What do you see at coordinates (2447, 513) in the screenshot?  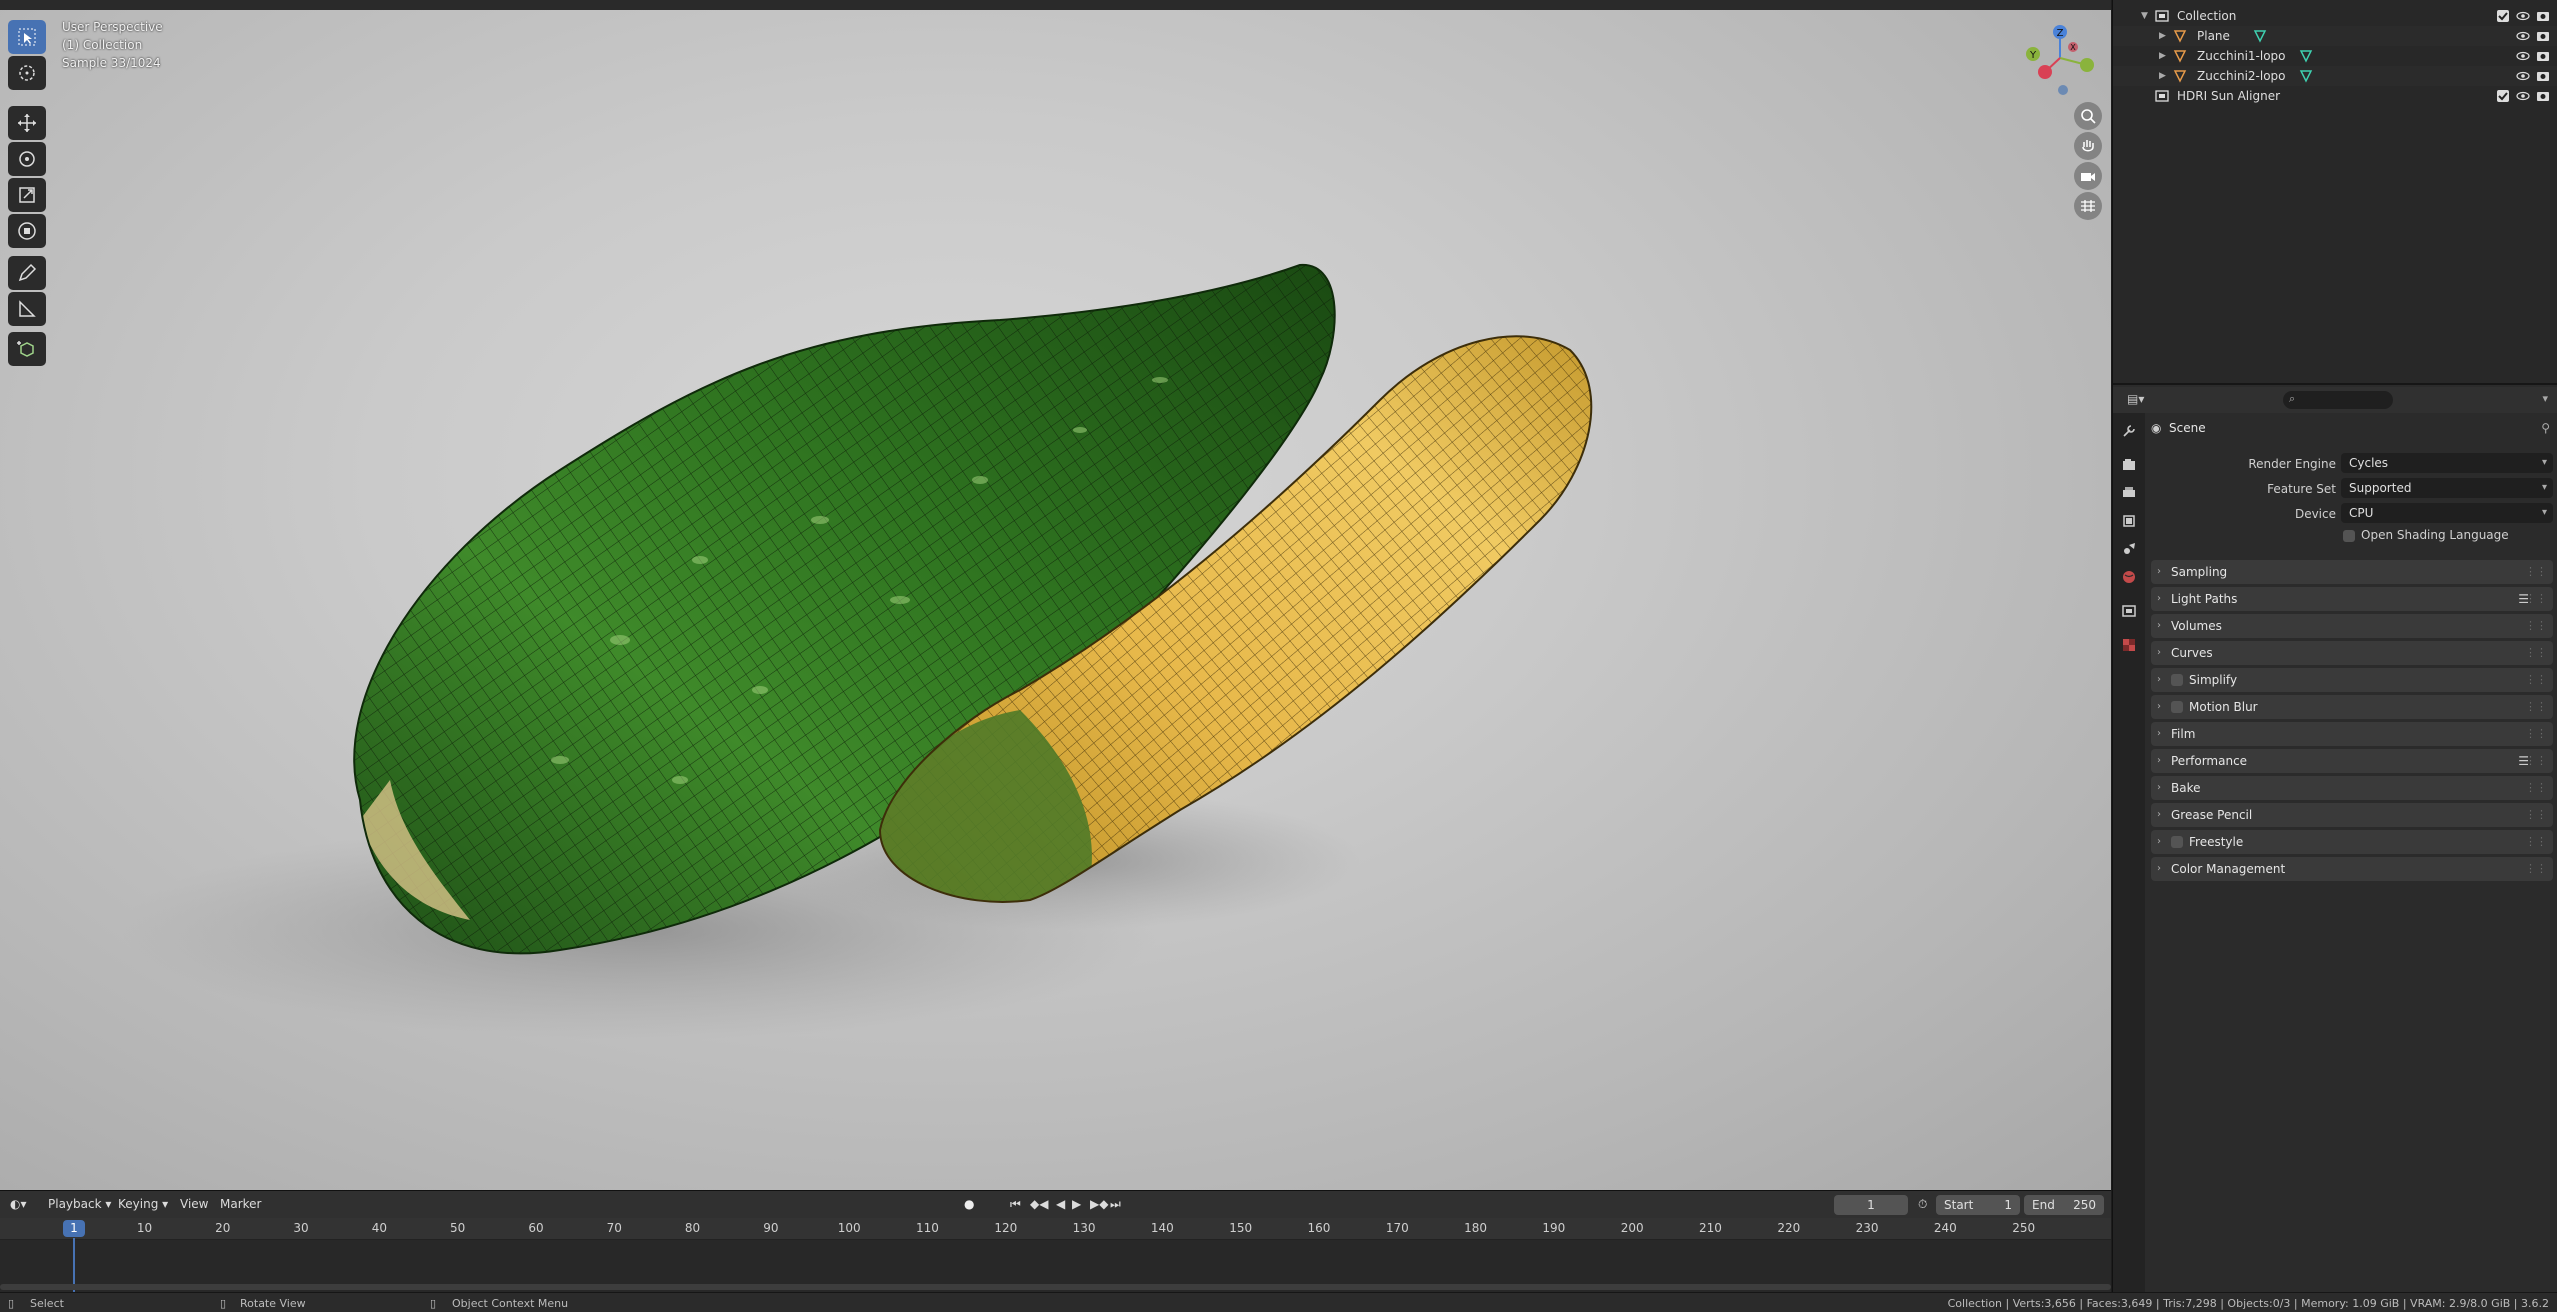 I see `device-select: CPU ▾` at bounding box center [2447, 513].